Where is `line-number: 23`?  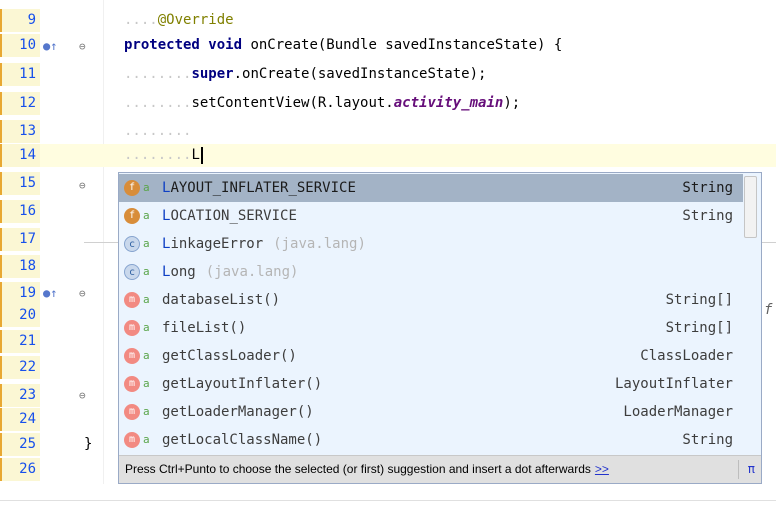
line-number: 23 is located at coordinates (20, 395).